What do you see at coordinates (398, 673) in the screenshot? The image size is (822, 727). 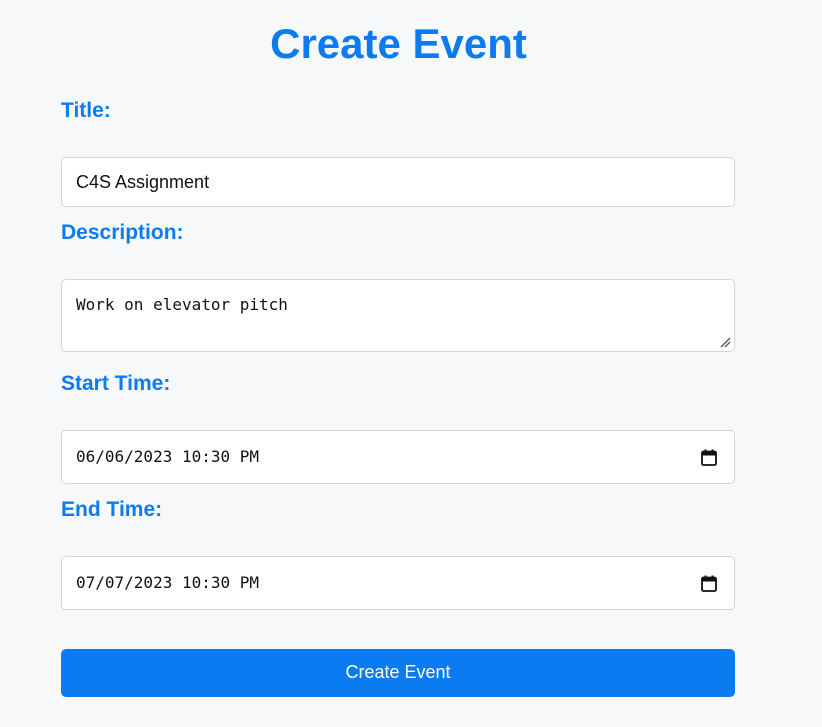 I see `create-event-button: Create Event` at bounding box center [398, 673].